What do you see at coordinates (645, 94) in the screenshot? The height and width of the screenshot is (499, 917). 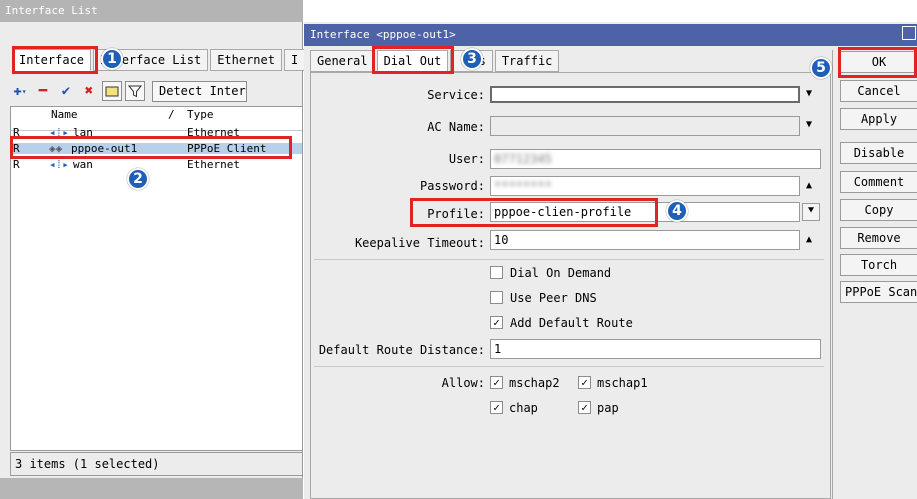 I see `service-select` at bounding box center [645, 94].